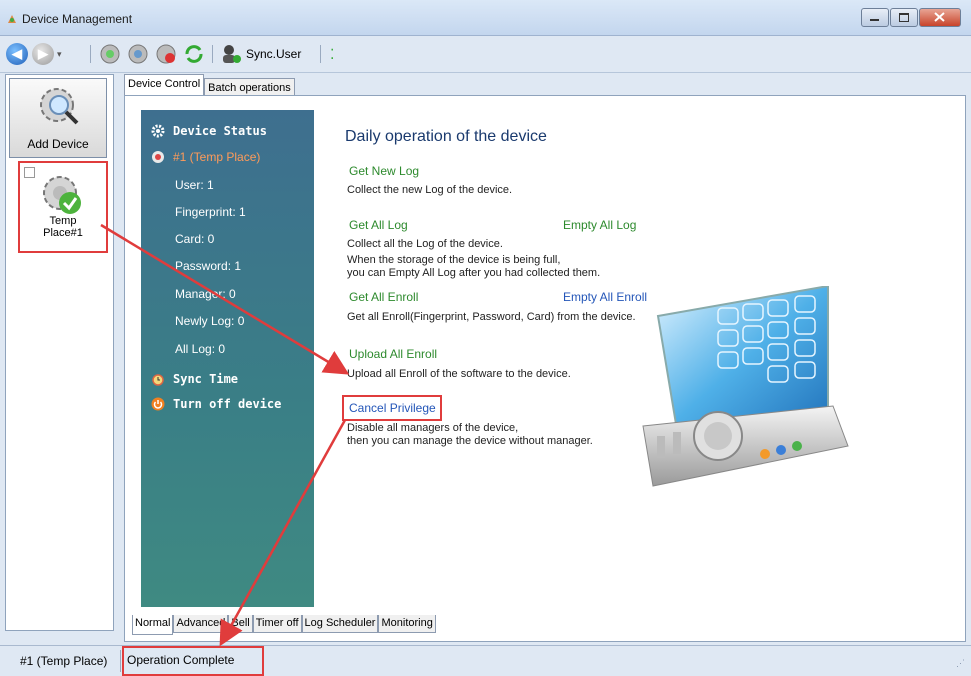 Image resolution: width=971 pixels, height=676 pixels. What do you see at coordinates (195, 239) in the screenshot?
I see `stat-card: Card: 0` at bounding box center [195, 239].